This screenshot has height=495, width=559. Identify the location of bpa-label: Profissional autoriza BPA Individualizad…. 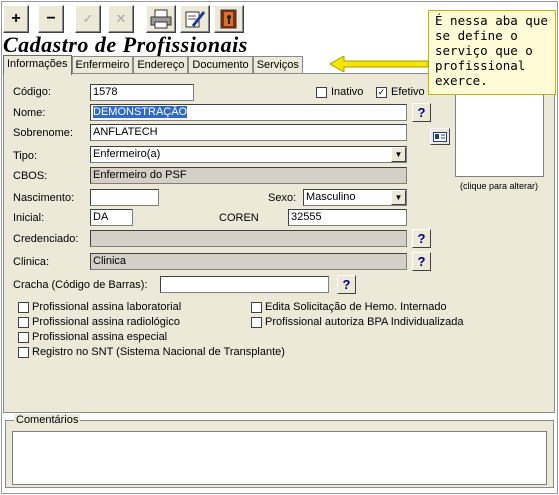
(364, 322).